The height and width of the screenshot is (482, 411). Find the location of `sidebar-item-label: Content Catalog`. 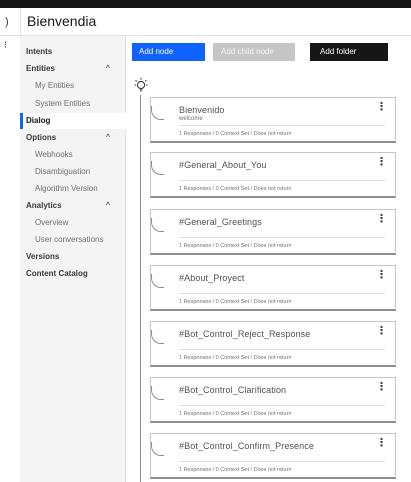

sidebar-item-label: Content Catalog is located at coordinates (57, 273).